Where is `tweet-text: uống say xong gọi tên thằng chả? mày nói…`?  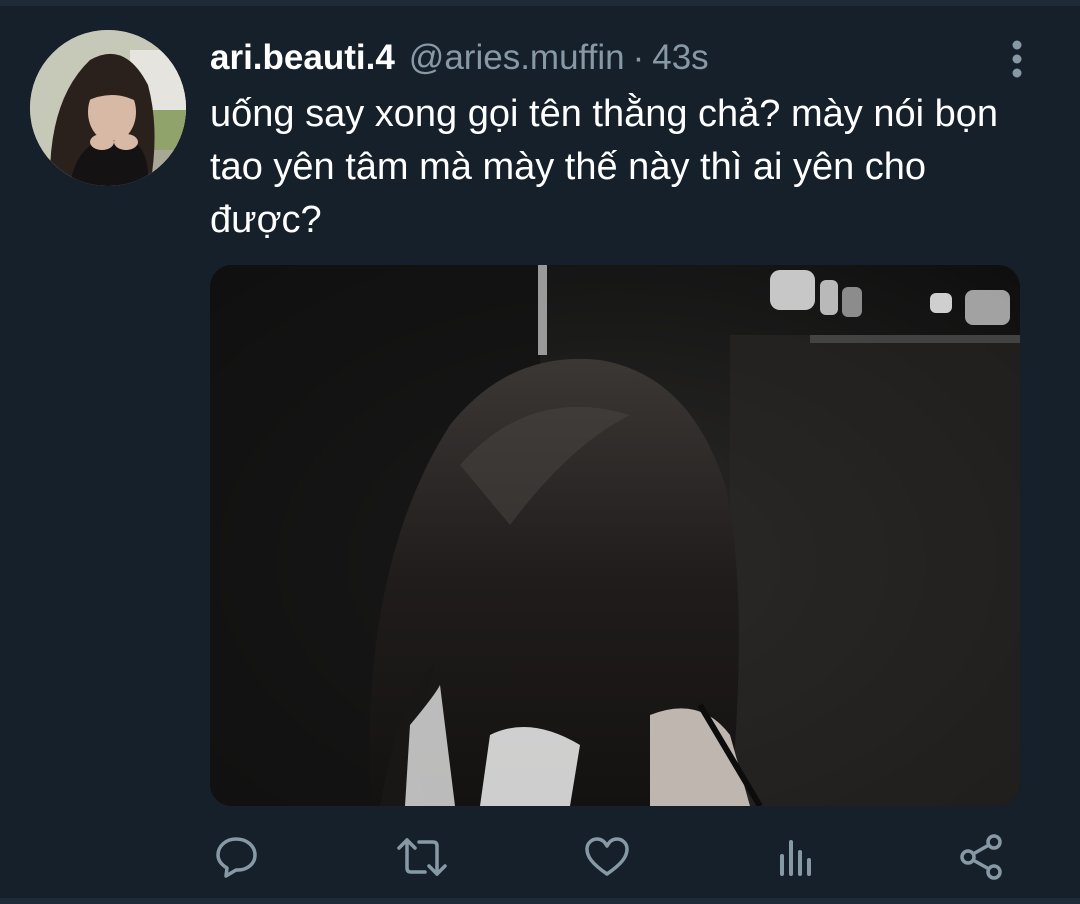 tweet-text: uống say xong gọi tên thằng chả? mày nói… is located at coordinates (604, 167).